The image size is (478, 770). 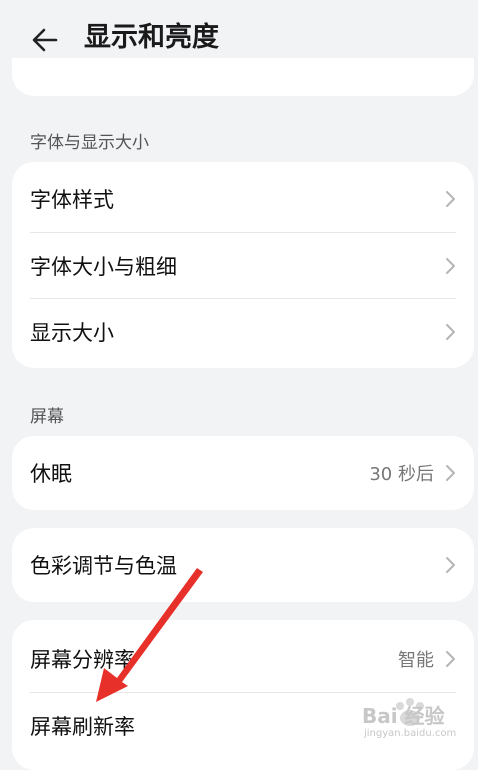 What do you see at coordinates (46, 40) in the screenshot?
I see `back-arrow-icon` at bounding box center [46, 40].